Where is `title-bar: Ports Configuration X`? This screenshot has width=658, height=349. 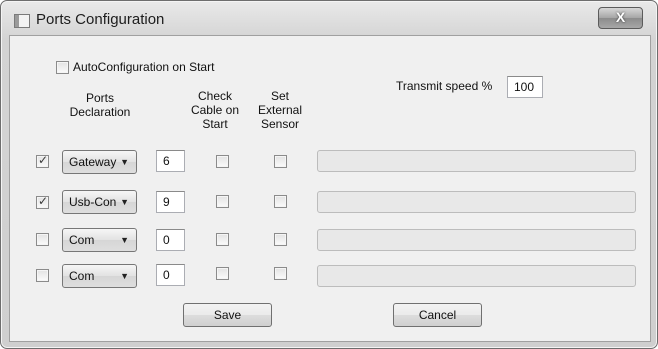
title-bar: Ports Configuration X is located at coordinates (329, 18).